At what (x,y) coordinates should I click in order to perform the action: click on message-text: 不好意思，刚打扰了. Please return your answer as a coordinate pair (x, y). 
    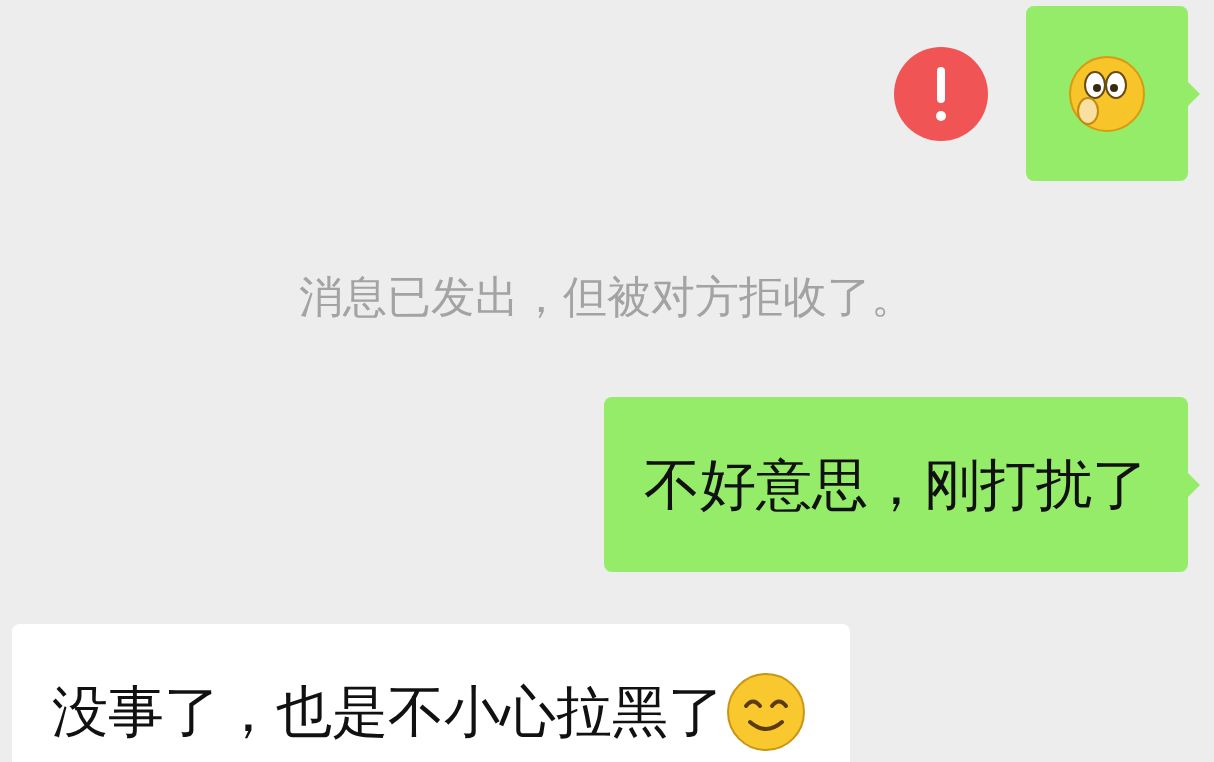
    Looking at the image, I should click on (896, 484).